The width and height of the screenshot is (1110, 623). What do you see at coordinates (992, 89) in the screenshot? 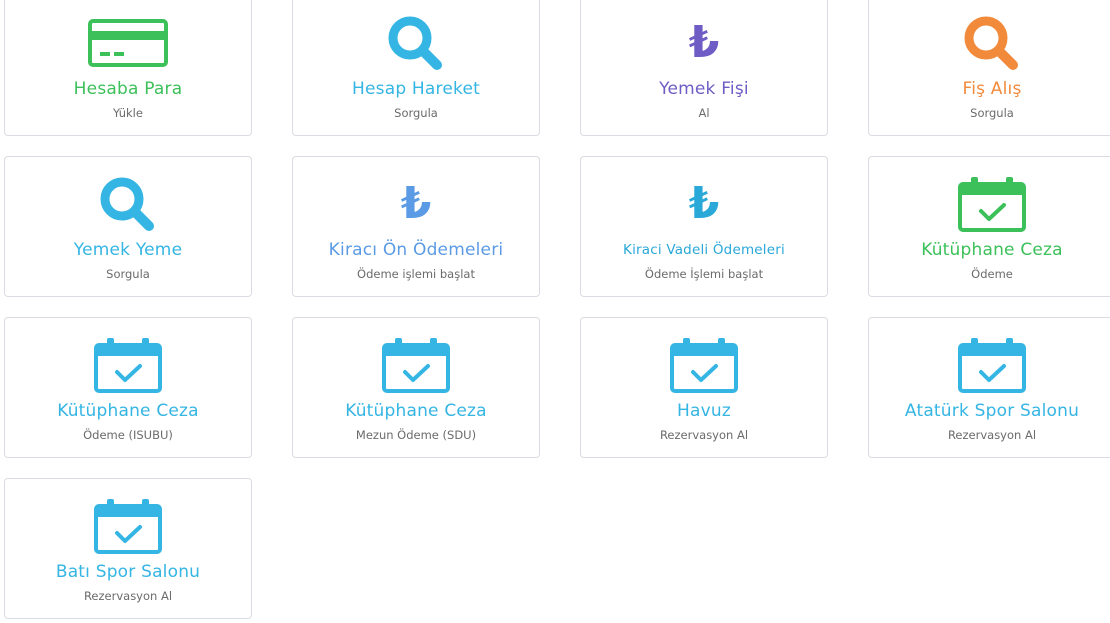
I see `card-title: Fiş Alış` at bounding box center [992, 89].